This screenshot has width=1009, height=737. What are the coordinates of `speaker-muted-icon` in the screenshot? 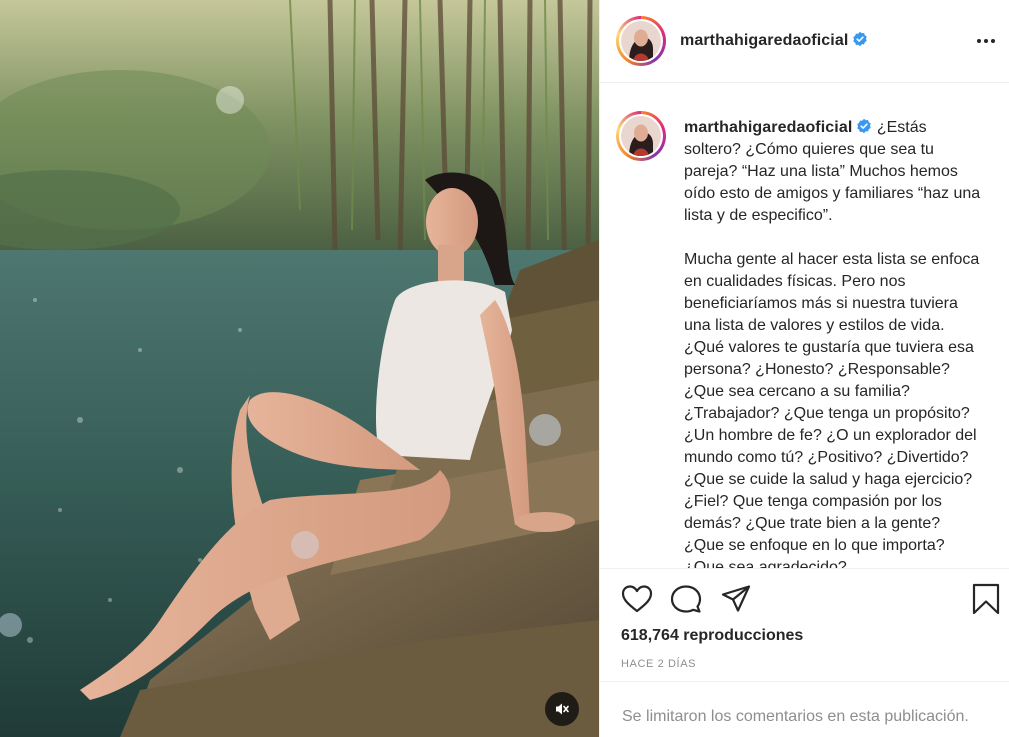 It's located at (562, 709).